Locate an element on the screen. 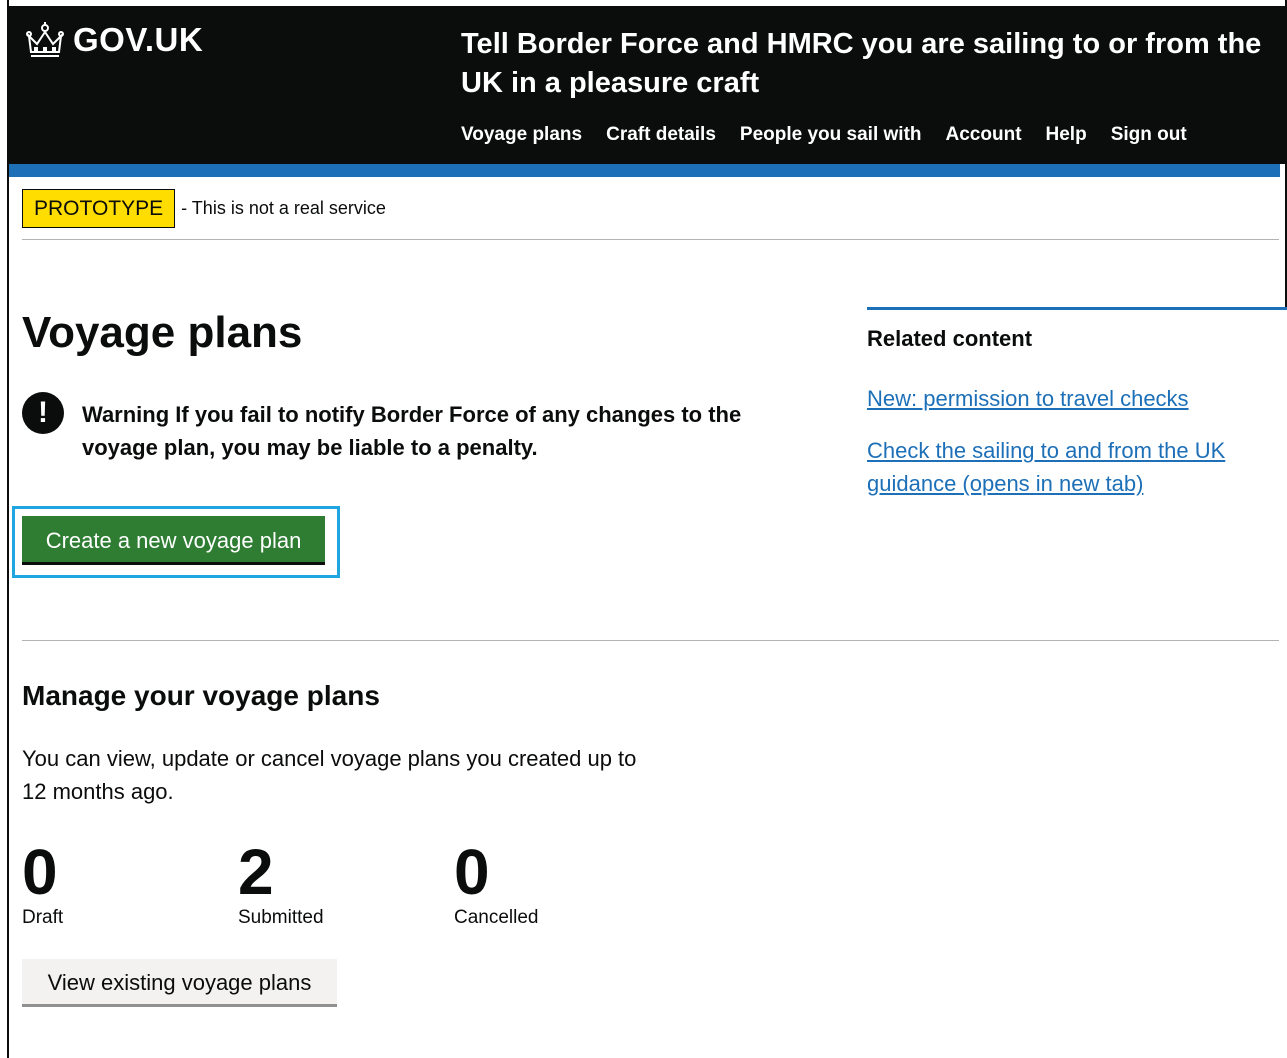 Image resolution: width=1287 pixels, height=1058 pixels. phase-banner: PROTOTYPE - This is not a real service is located at coordinates (204, 208).